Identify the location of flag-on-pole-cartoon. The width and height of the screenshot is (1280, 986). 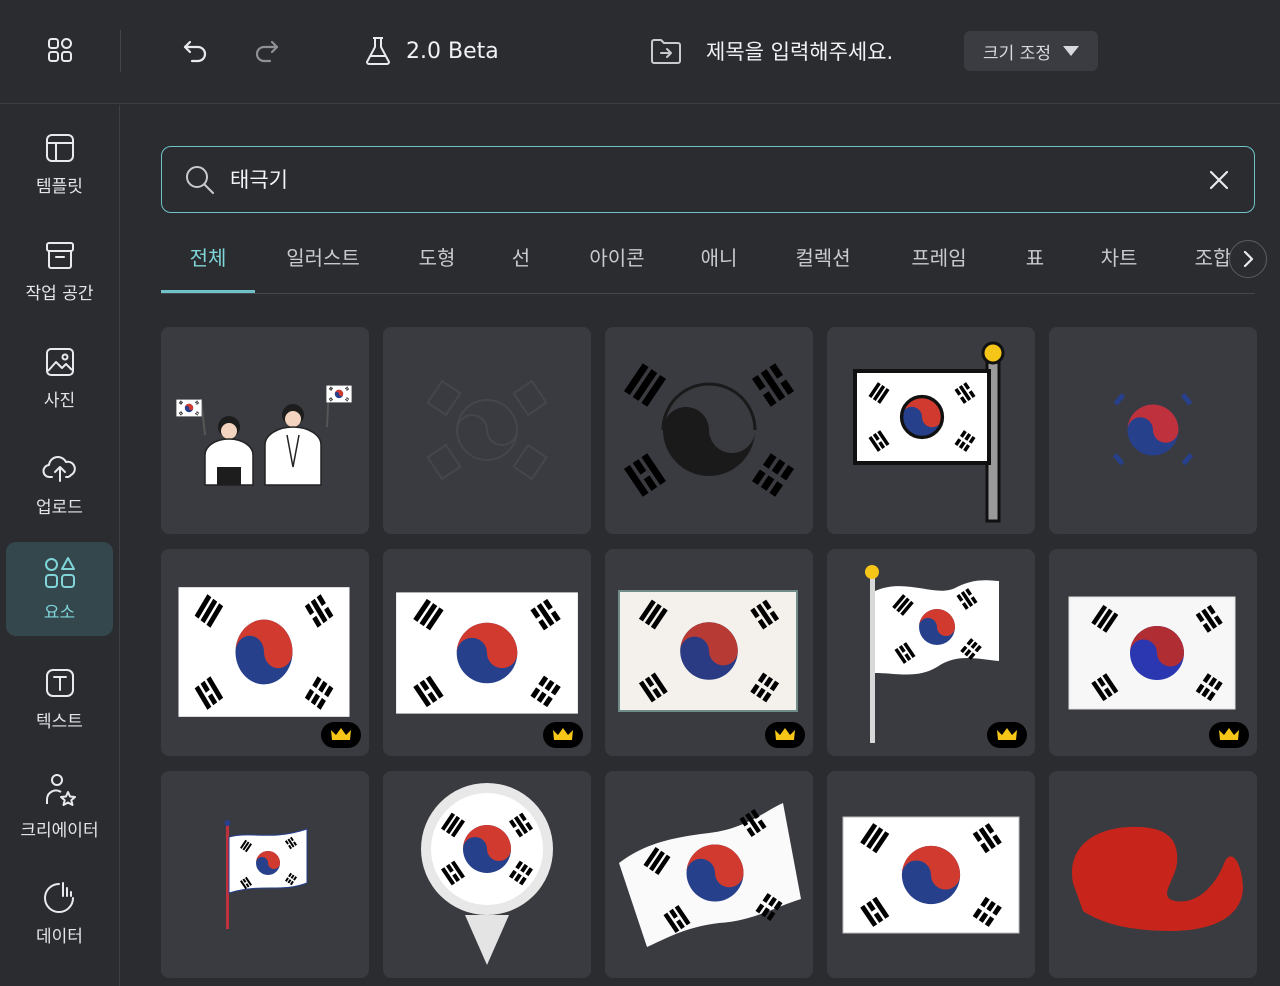
(929, 432).